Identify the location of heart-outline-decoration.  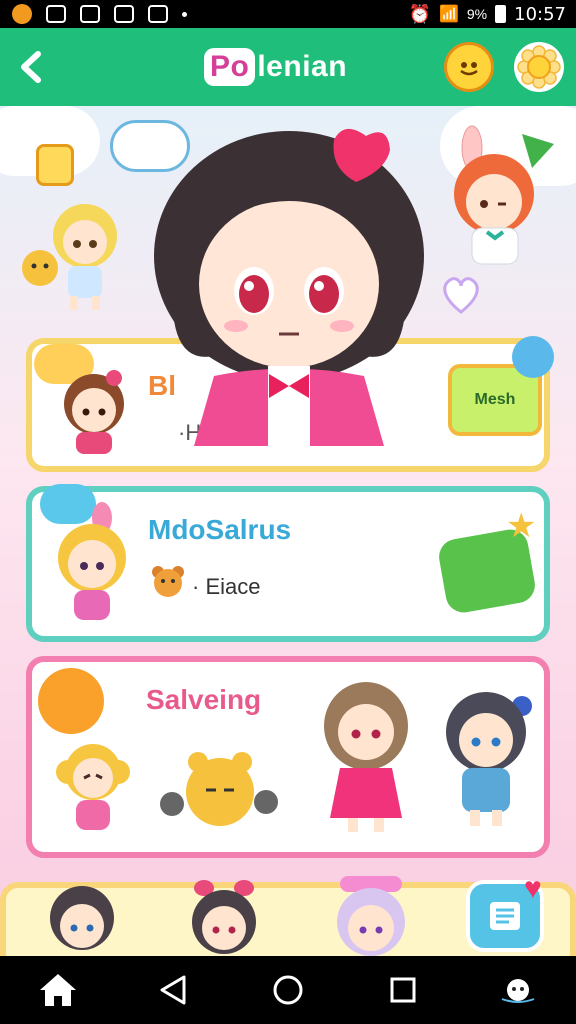
(461, 295).